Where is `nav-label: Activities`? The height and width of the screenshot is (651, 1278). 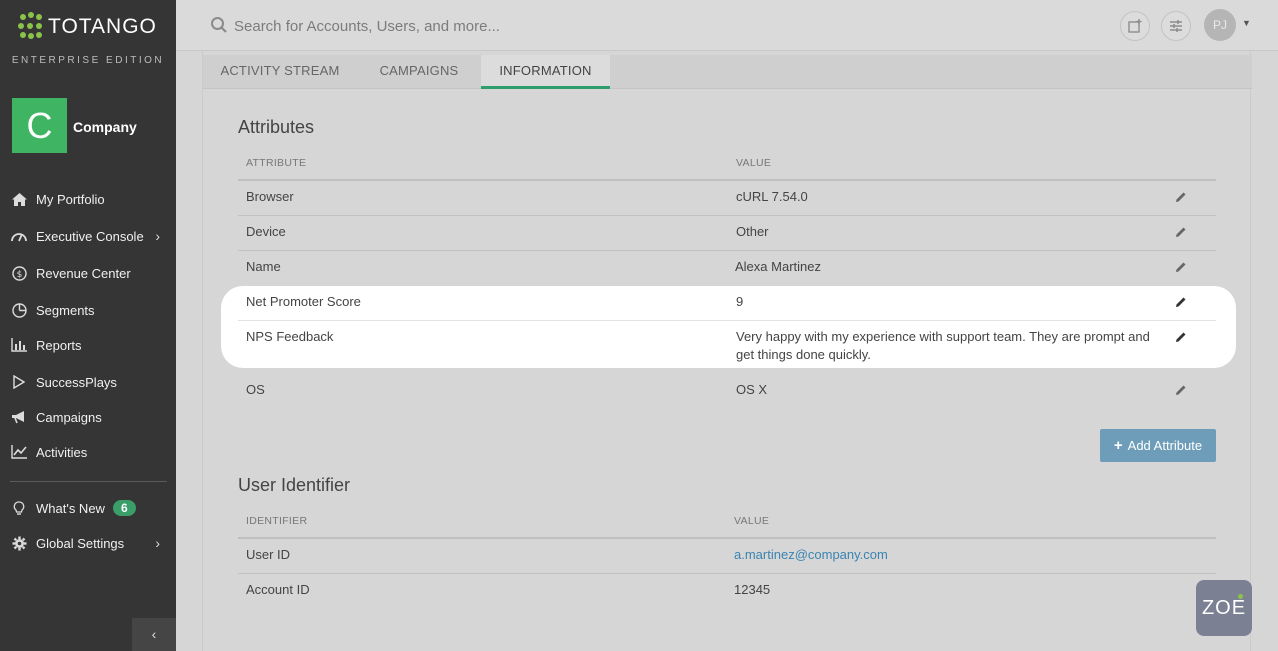 nav-label: Activities is located at coordinates (62, 452).